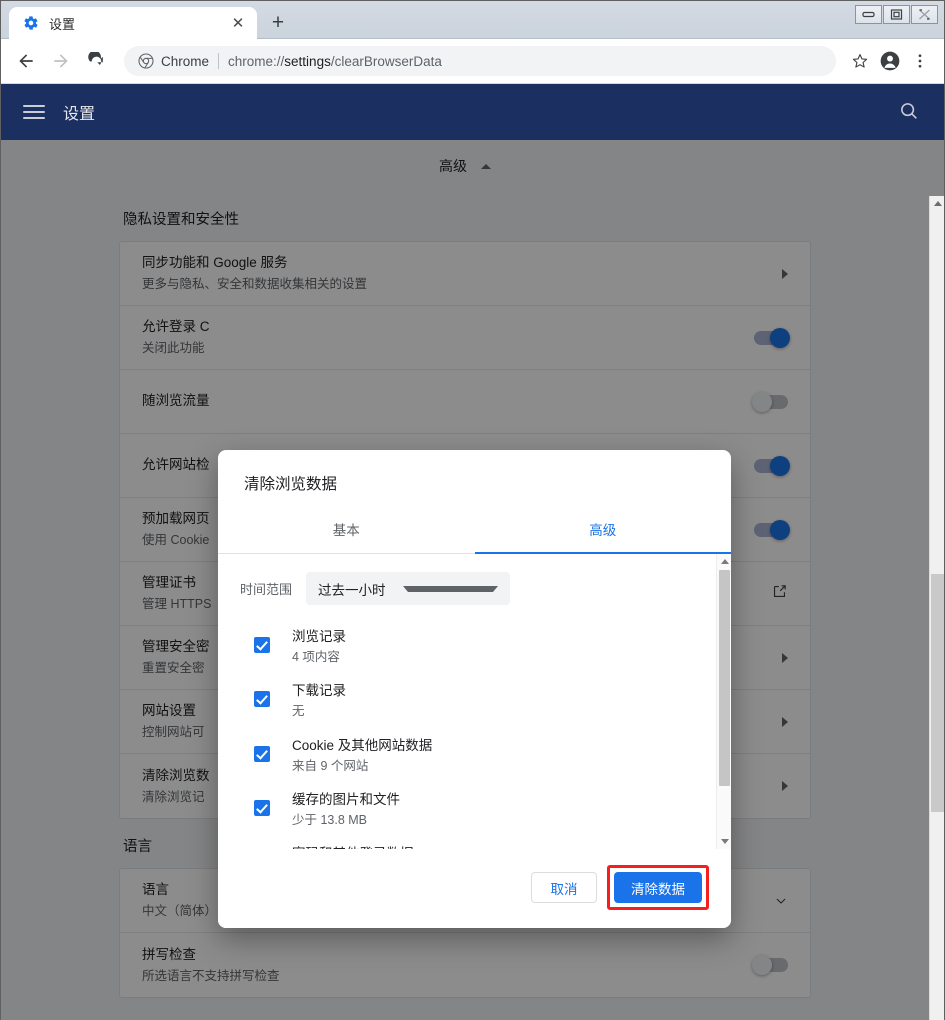  What do you see at coordinates (262, 645) in the screenshot?
I see `checkbox-browsing-history` at bounding box center [262, 645].